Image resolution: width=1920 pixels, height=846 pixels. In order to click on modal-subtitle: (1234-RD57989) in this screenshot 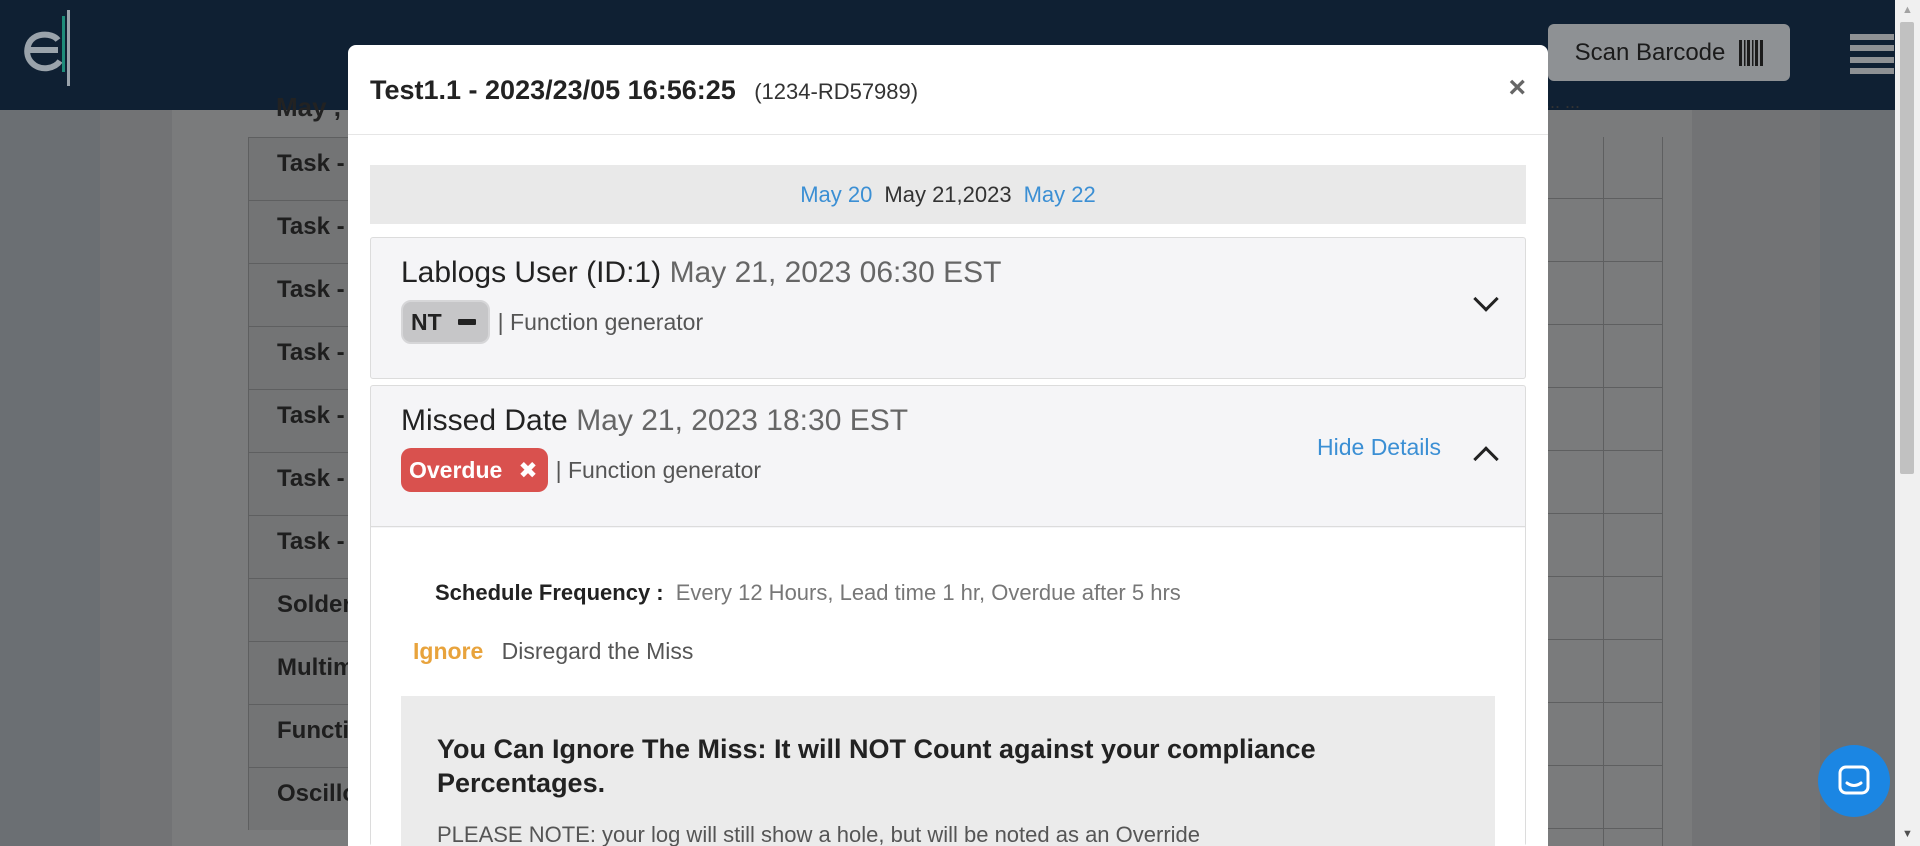, I will do `click(836, 91)`.